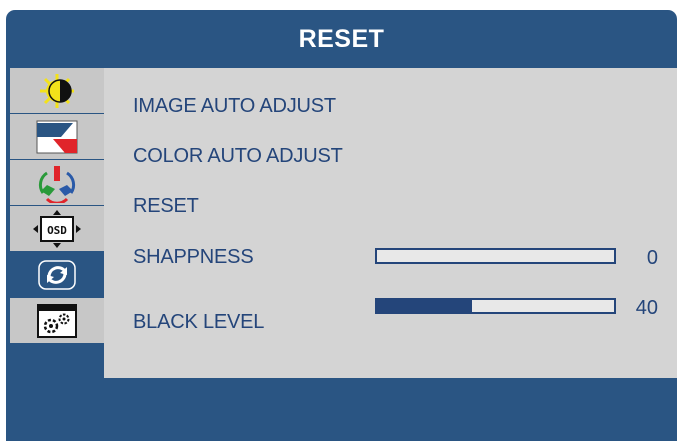 Image resolution: width=677 pixels, height=441 pixels. I want to click on tab-osd-setup: OSD, so click(57, 229).